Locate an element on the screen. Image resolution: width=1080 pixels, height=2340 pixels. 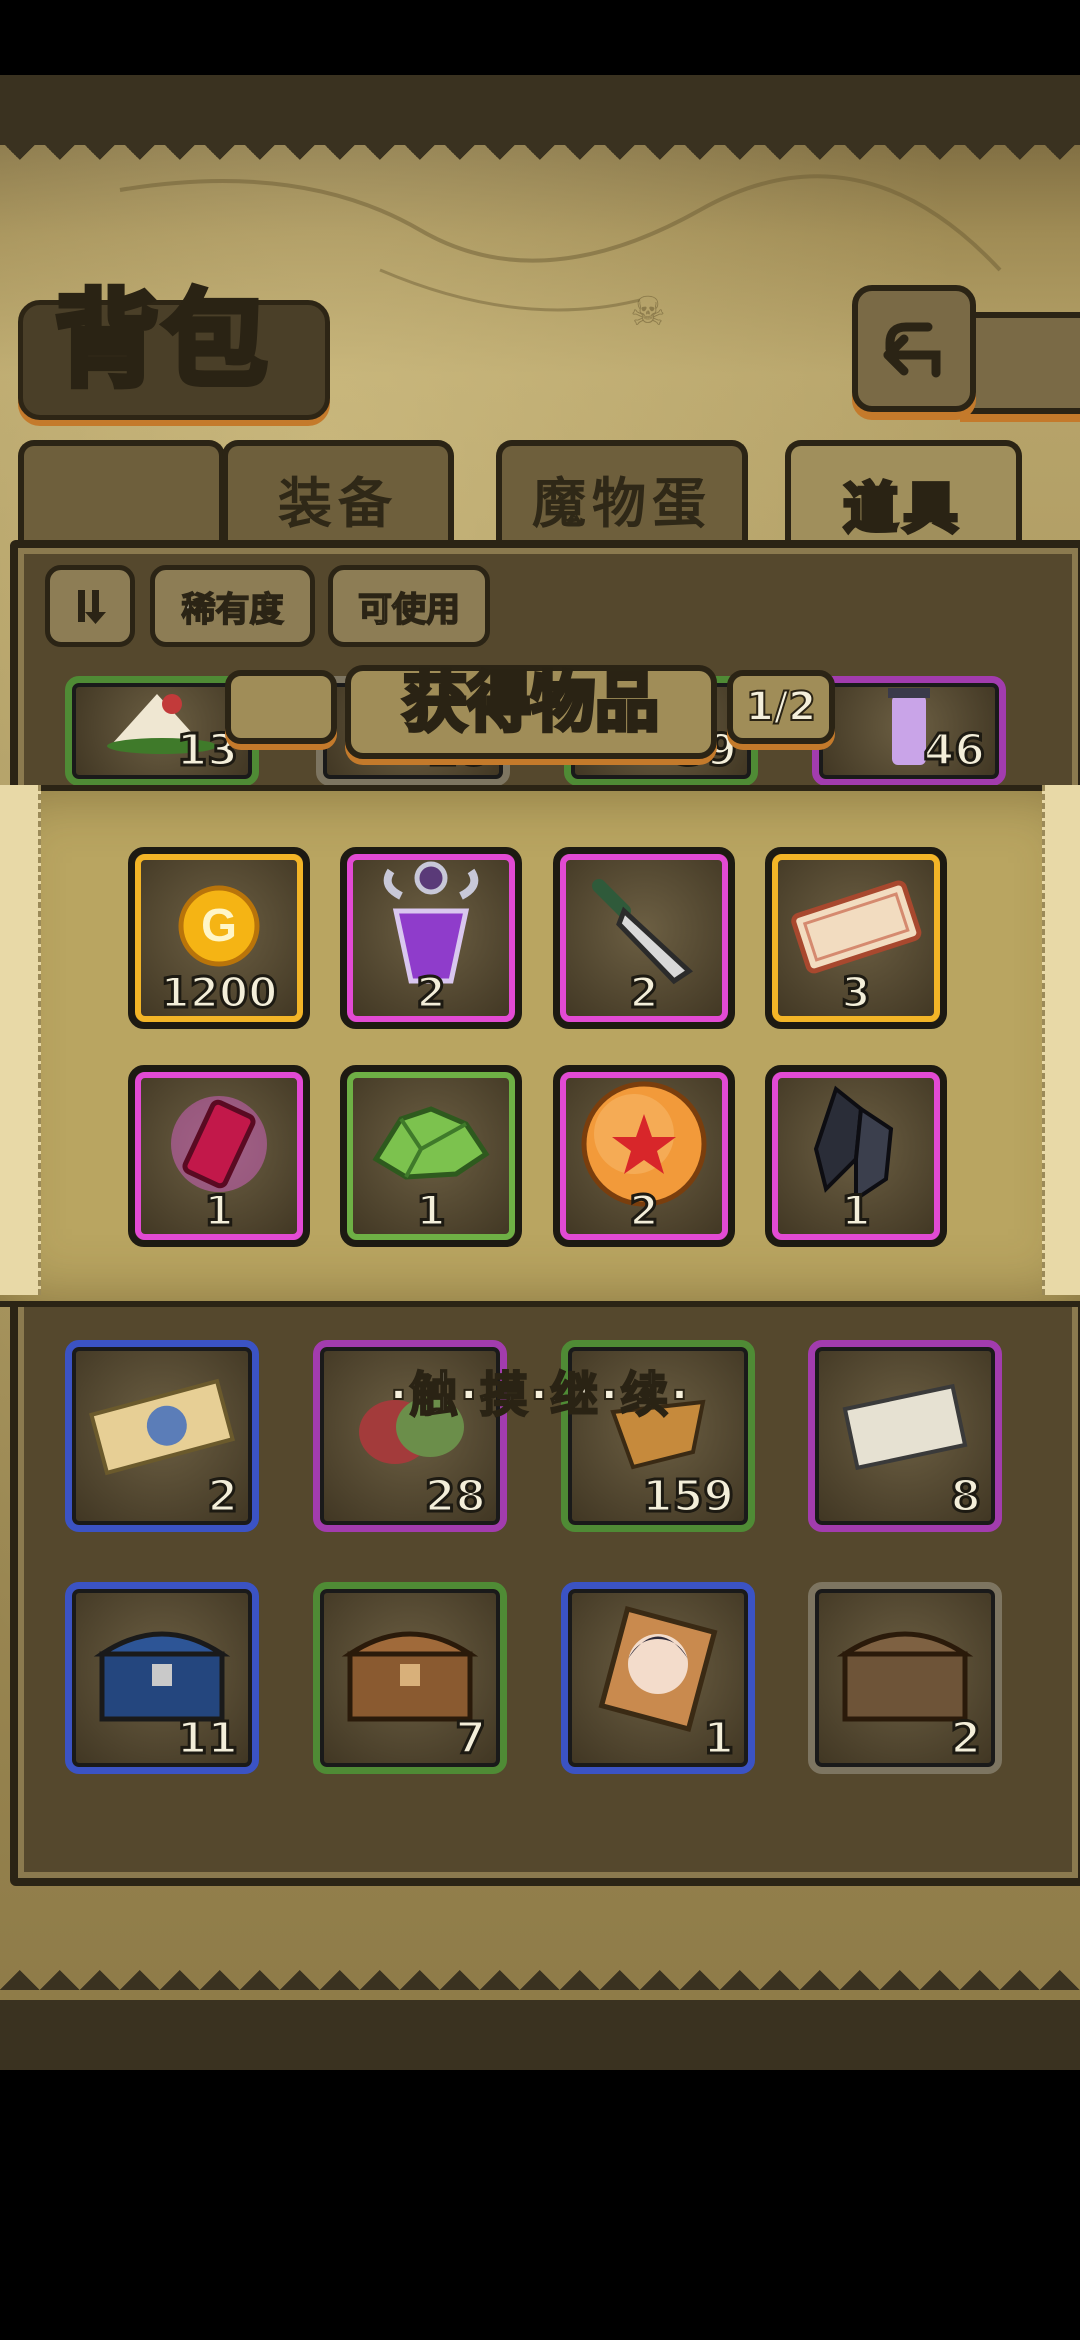
ticket-icon is located at coordinates (162, 1429).